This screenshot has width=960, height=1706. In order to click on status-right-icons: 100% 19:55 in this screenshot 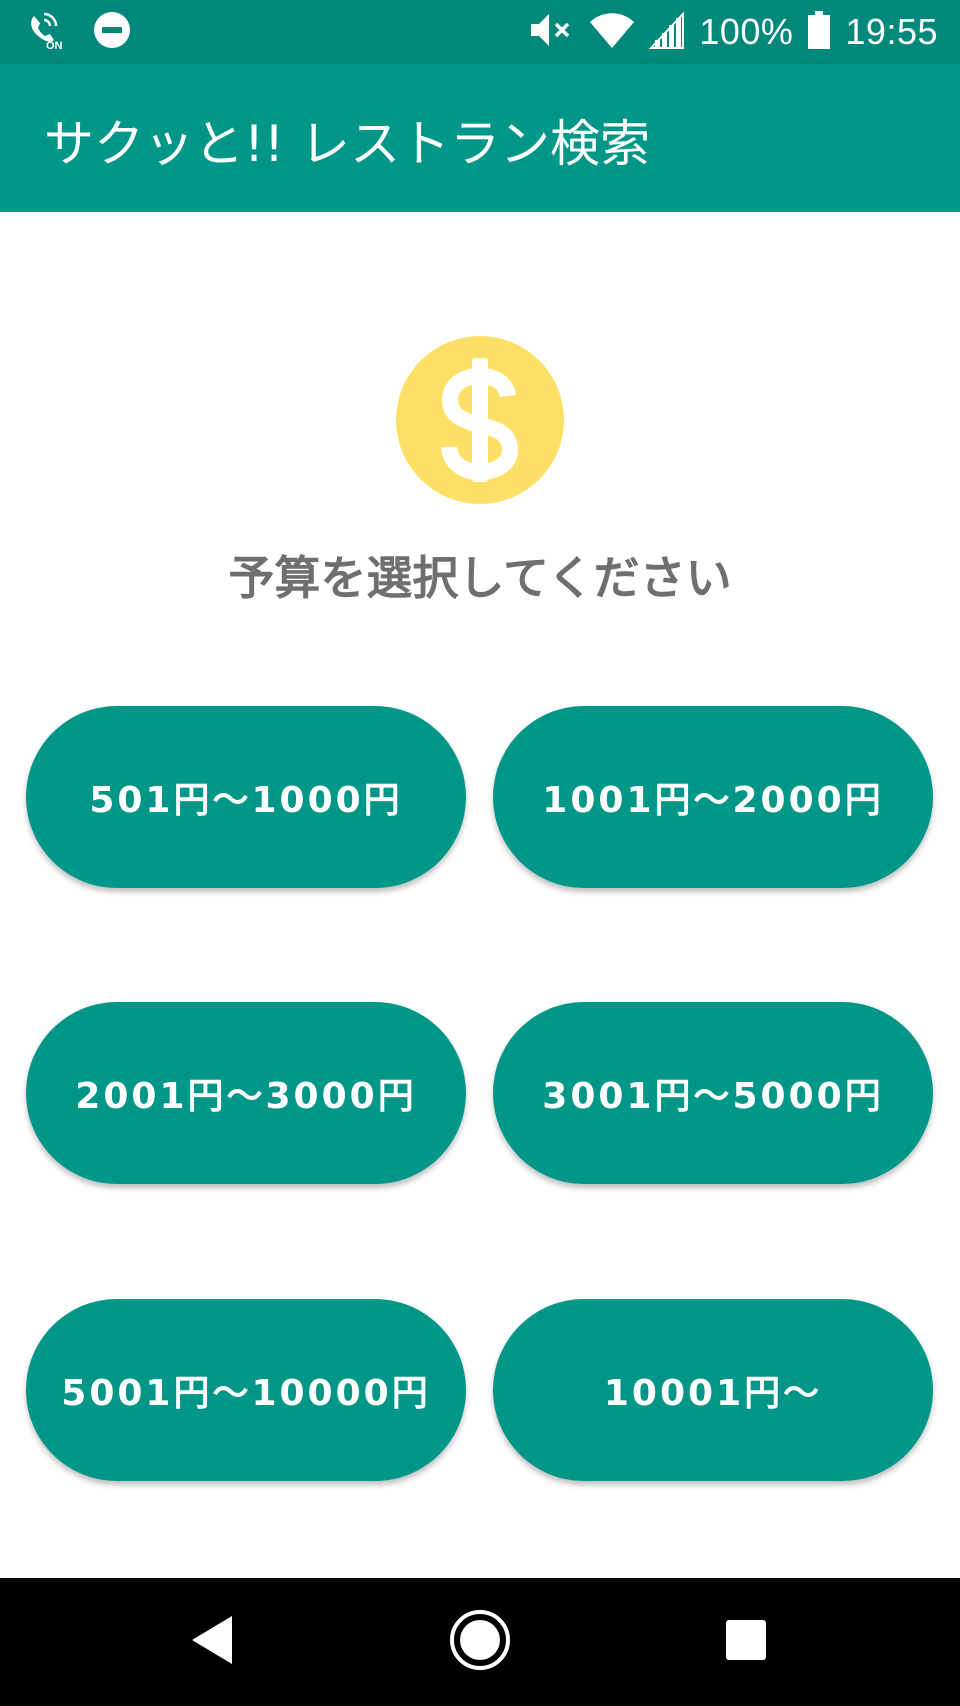, I will do `click(733, 32)`.